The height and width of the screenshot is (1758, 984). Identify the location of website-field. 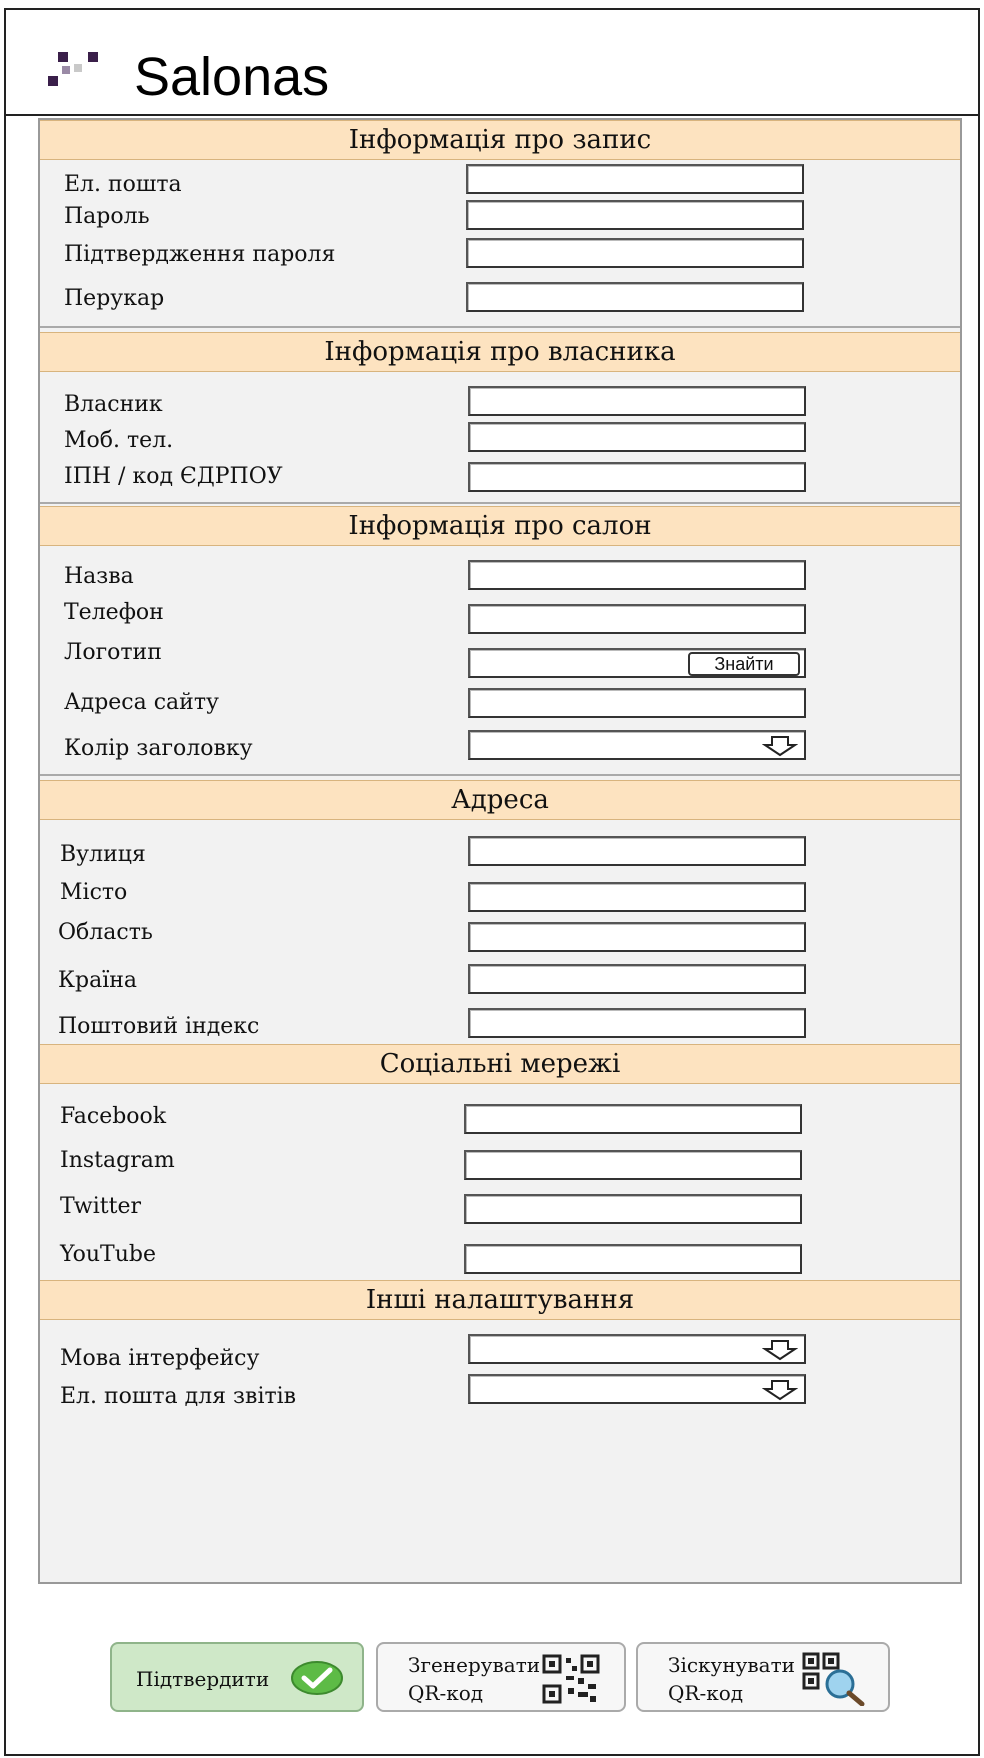
(637, 703).